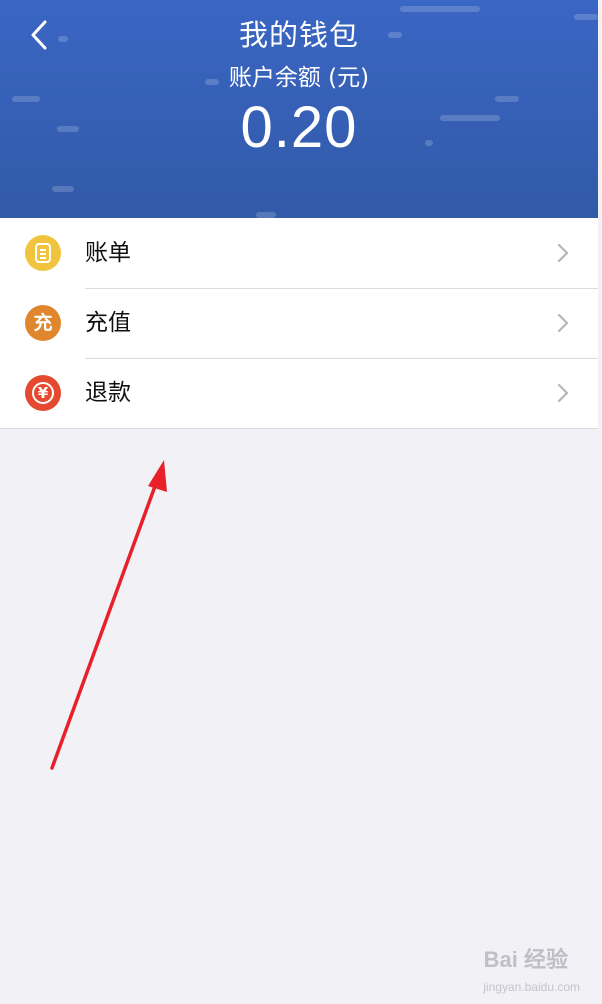 Image resolution: width=602 pixels, height=1004 pixels. Describe the element at coordinates (108, 323) in the screenshot. I see `menu-item-label: 充值` at that location.